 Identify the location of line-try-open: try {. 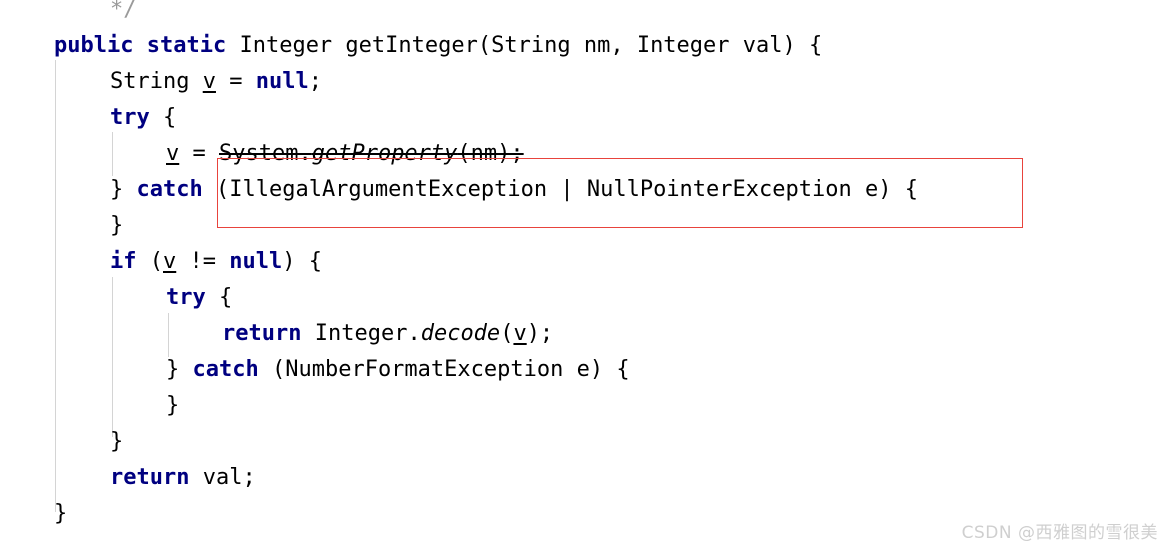
(586, 118).